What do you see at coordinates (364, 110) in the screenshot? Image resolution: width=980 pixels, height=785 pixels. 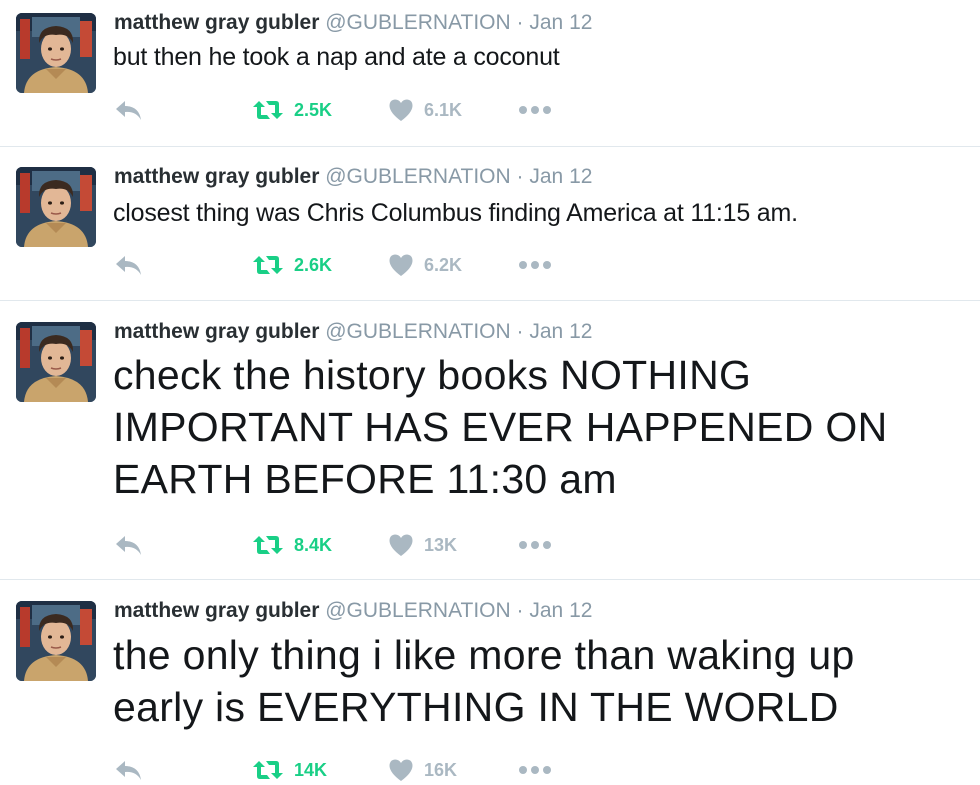 I see `tweet-actions: 2.5K 6.1K` at bounding box center [364, 110].